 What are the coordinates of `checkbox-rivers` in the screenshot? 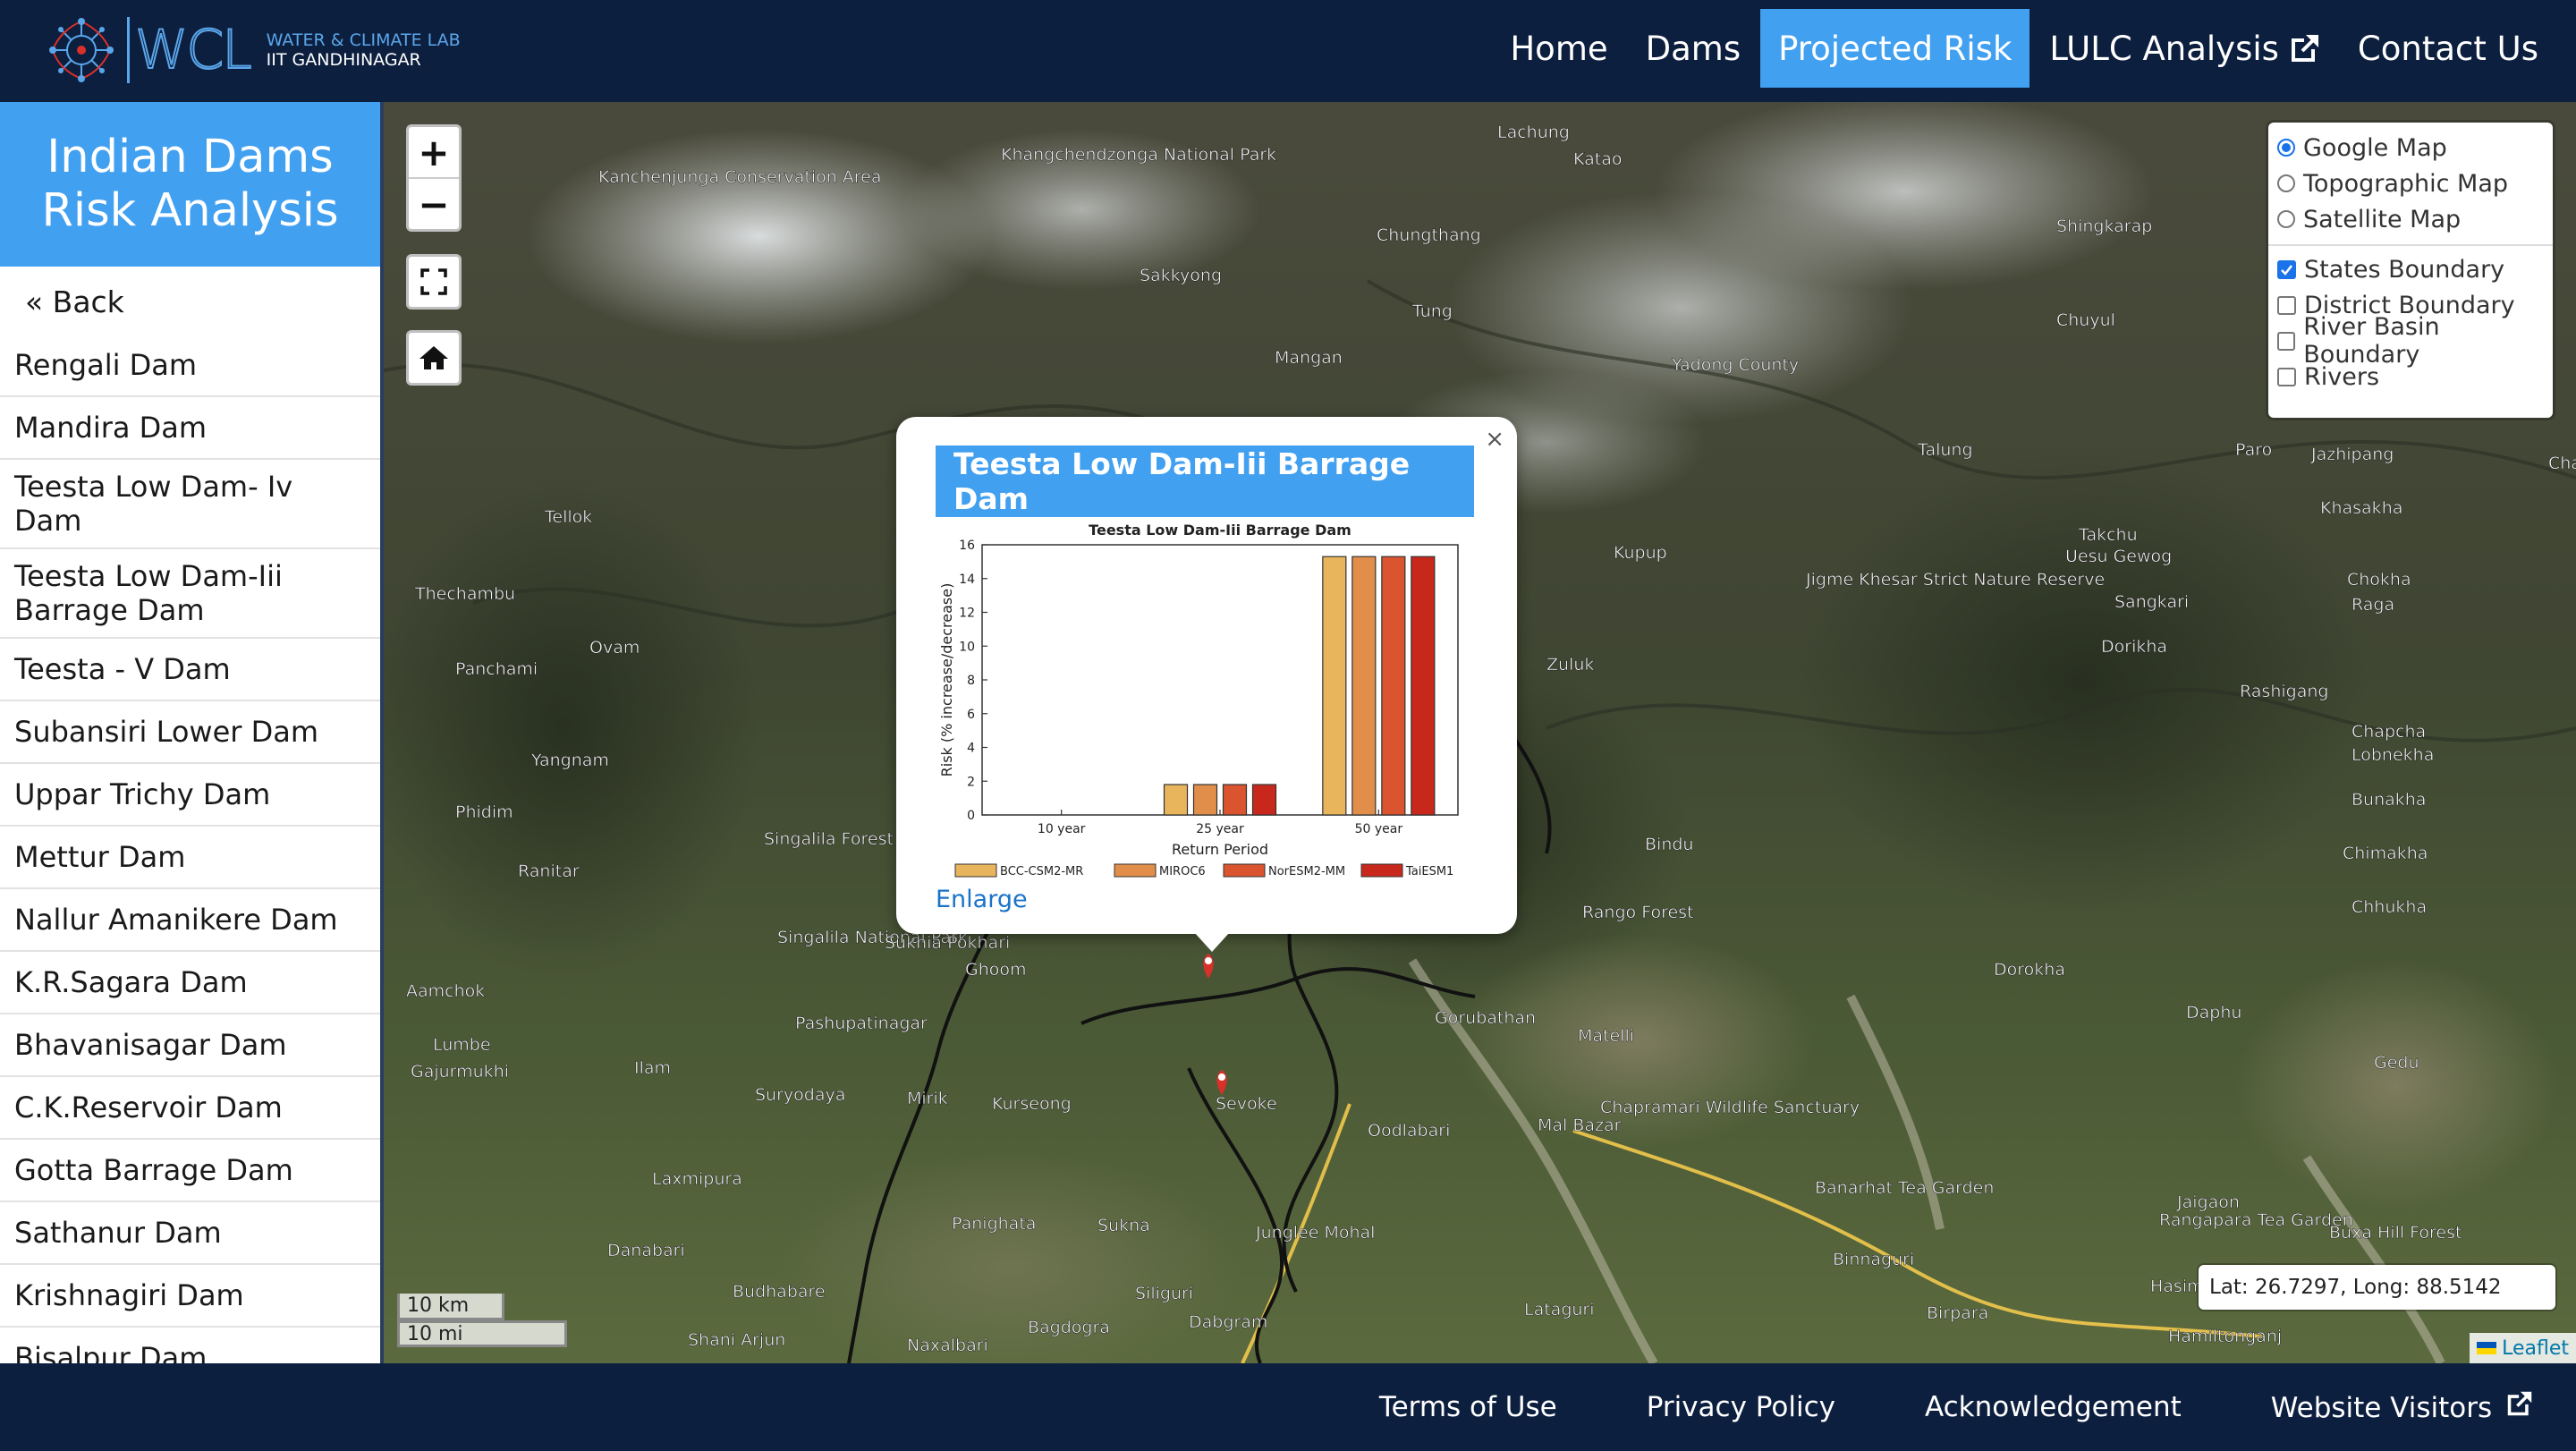 It's located at (2286, 376).